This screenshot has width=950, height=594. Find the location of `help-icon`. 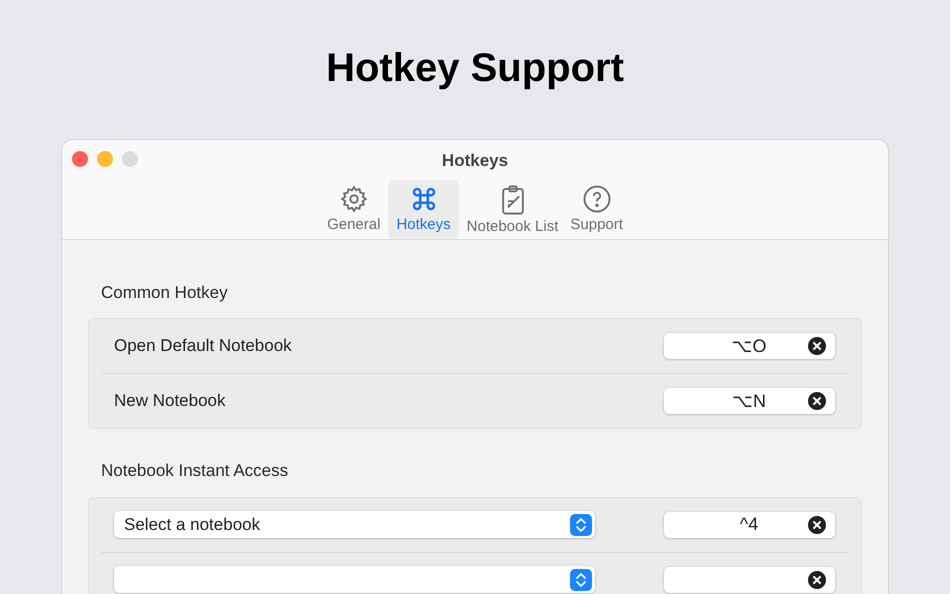

help-icon is located at coordinates (597, 199).